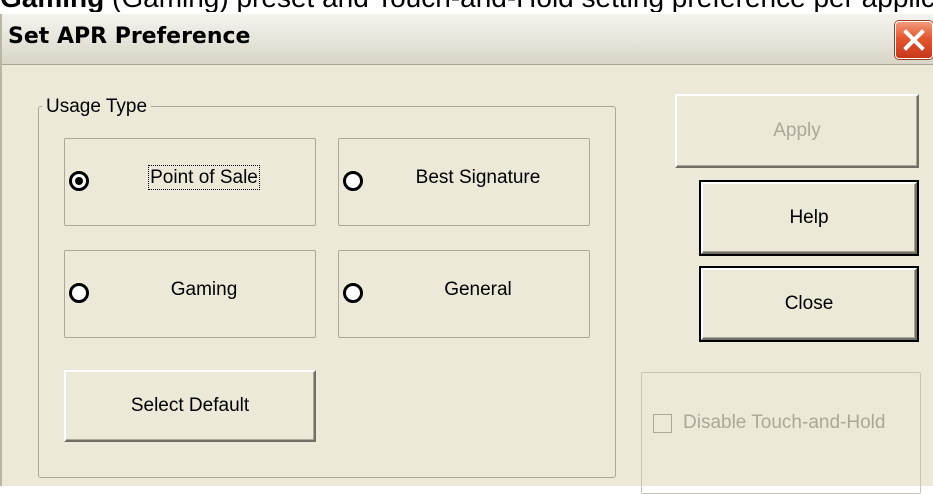 This screenshot has width=933, height=494. I want to click on option-label-best-signature: Best Signature, so click(478, 177).